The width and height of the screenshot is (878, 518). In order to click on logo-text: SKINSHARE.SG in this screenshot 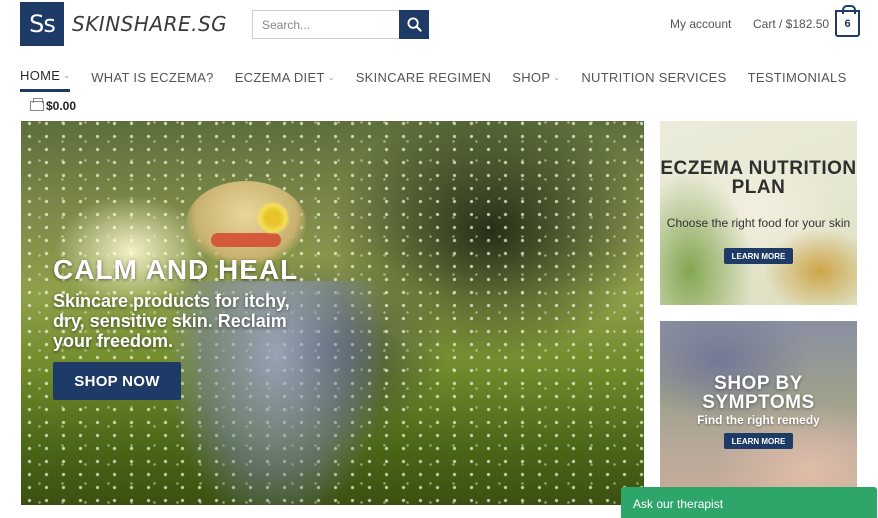, I will do `click(150, 24)`.